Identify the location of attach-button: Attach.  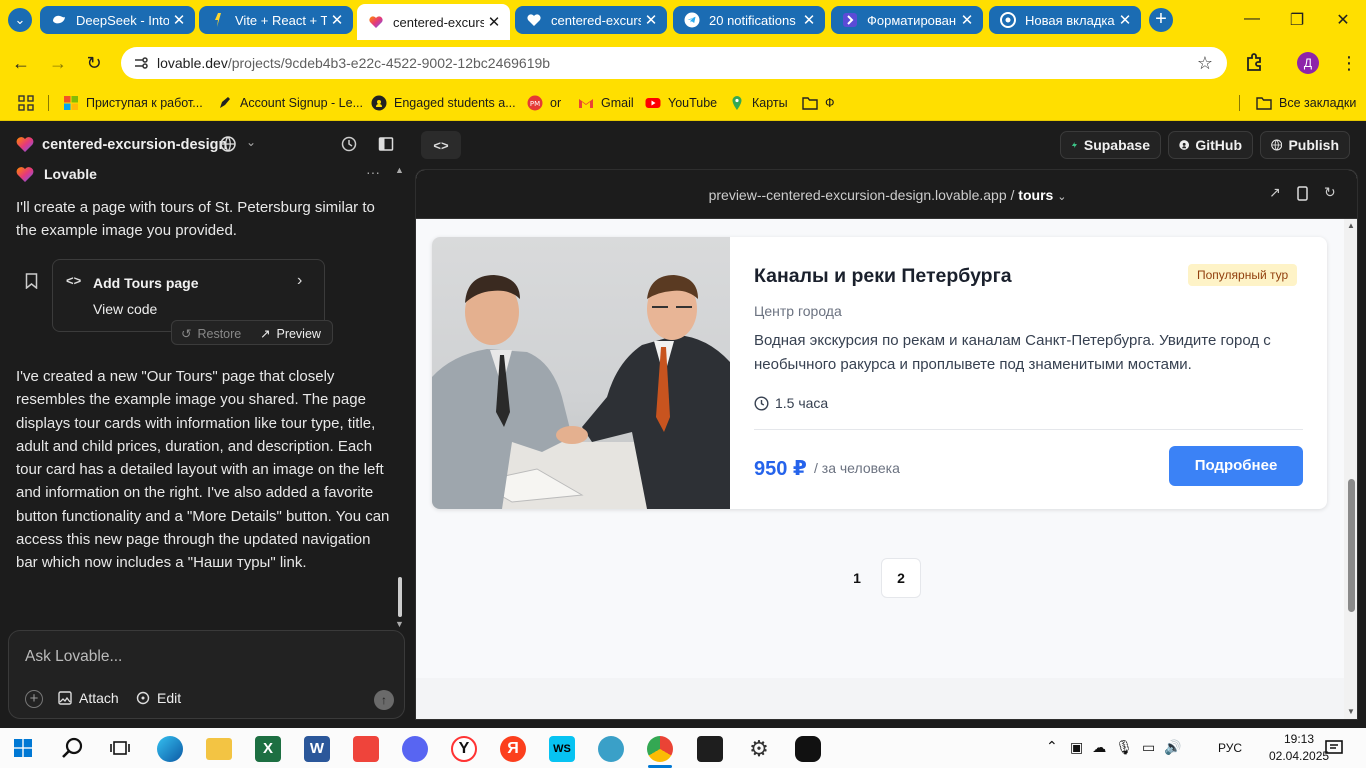
(88, 698).